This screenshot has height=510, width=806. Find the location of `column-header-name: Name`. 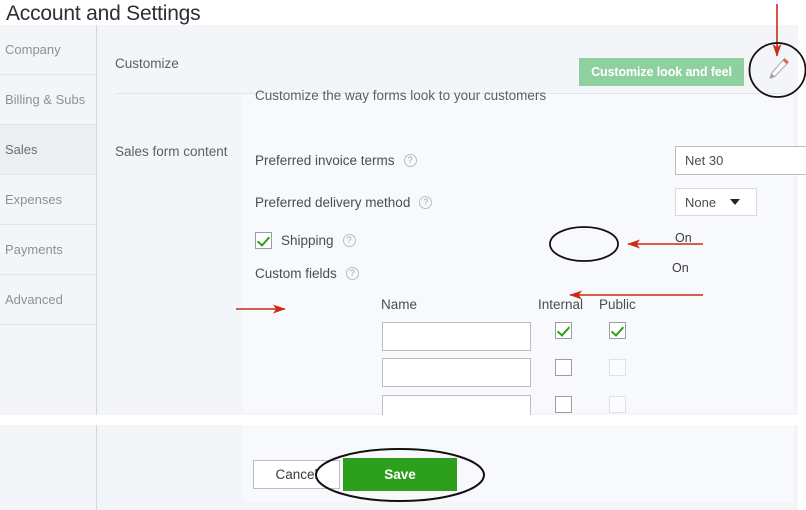

column-header-name: Name is located at coordinates (399, 304).